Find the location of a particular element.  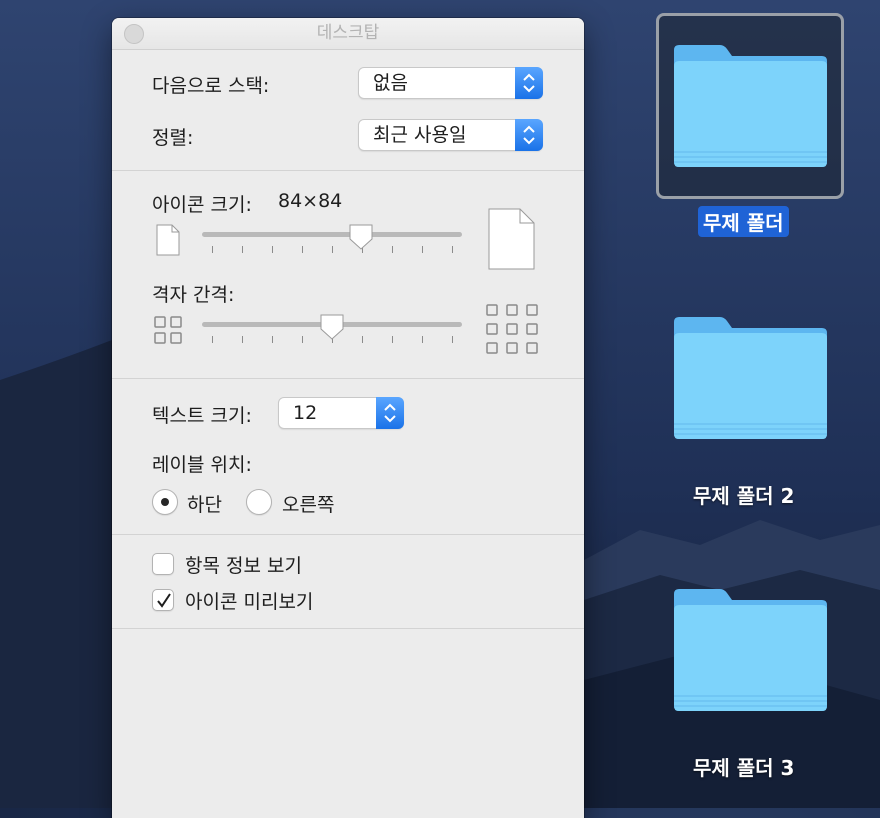

large-document-icon is located at coordinates (511, 239).